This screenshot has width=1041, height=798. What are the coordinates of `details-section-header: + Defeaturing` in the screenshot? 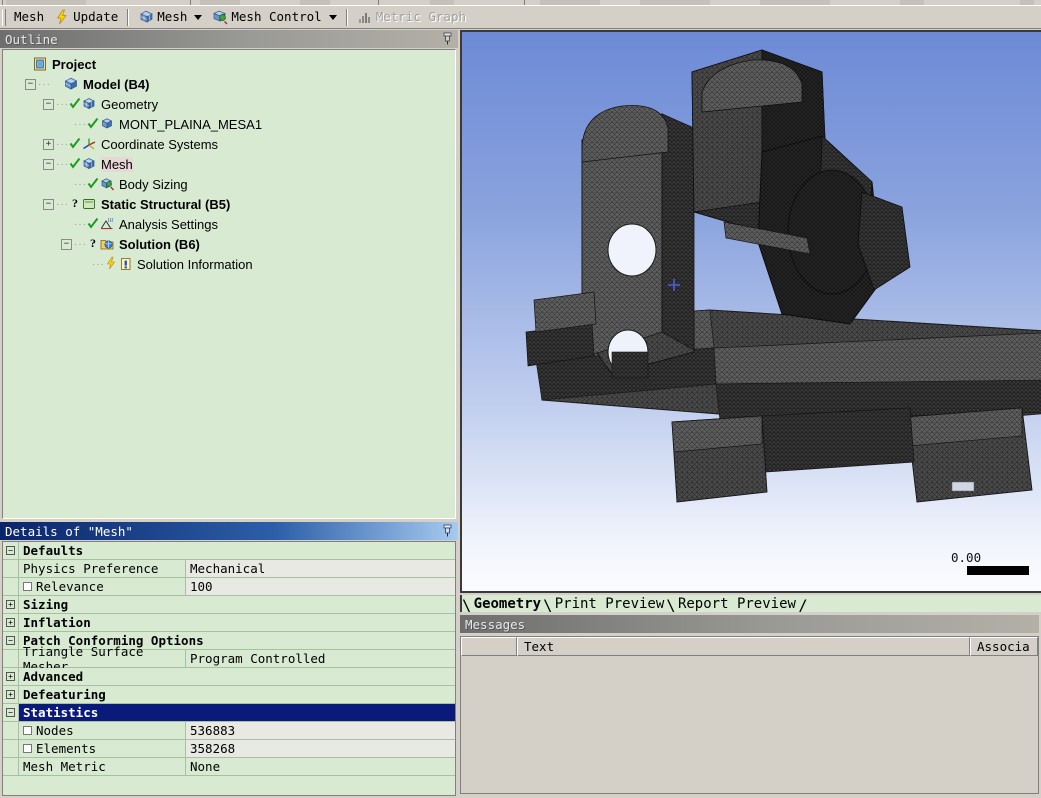 It's located at (229, 695).